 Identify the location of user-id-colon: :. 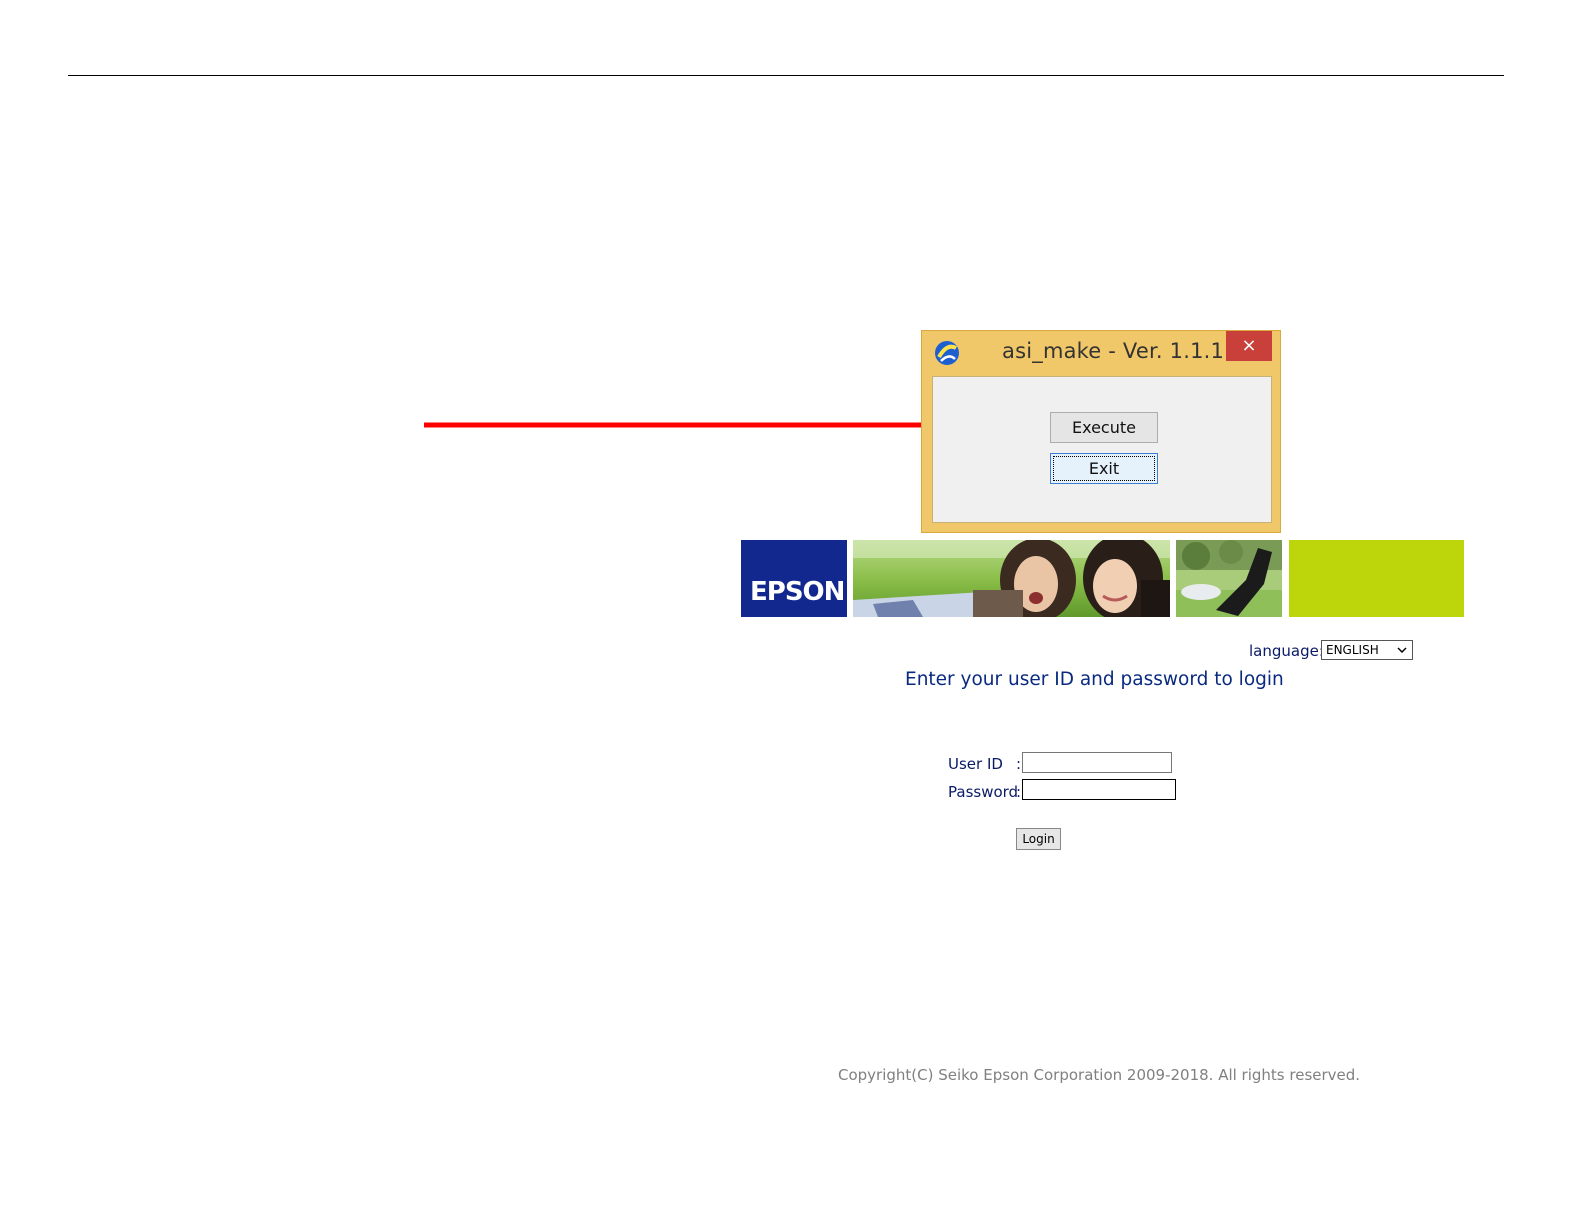
(1019, 764).